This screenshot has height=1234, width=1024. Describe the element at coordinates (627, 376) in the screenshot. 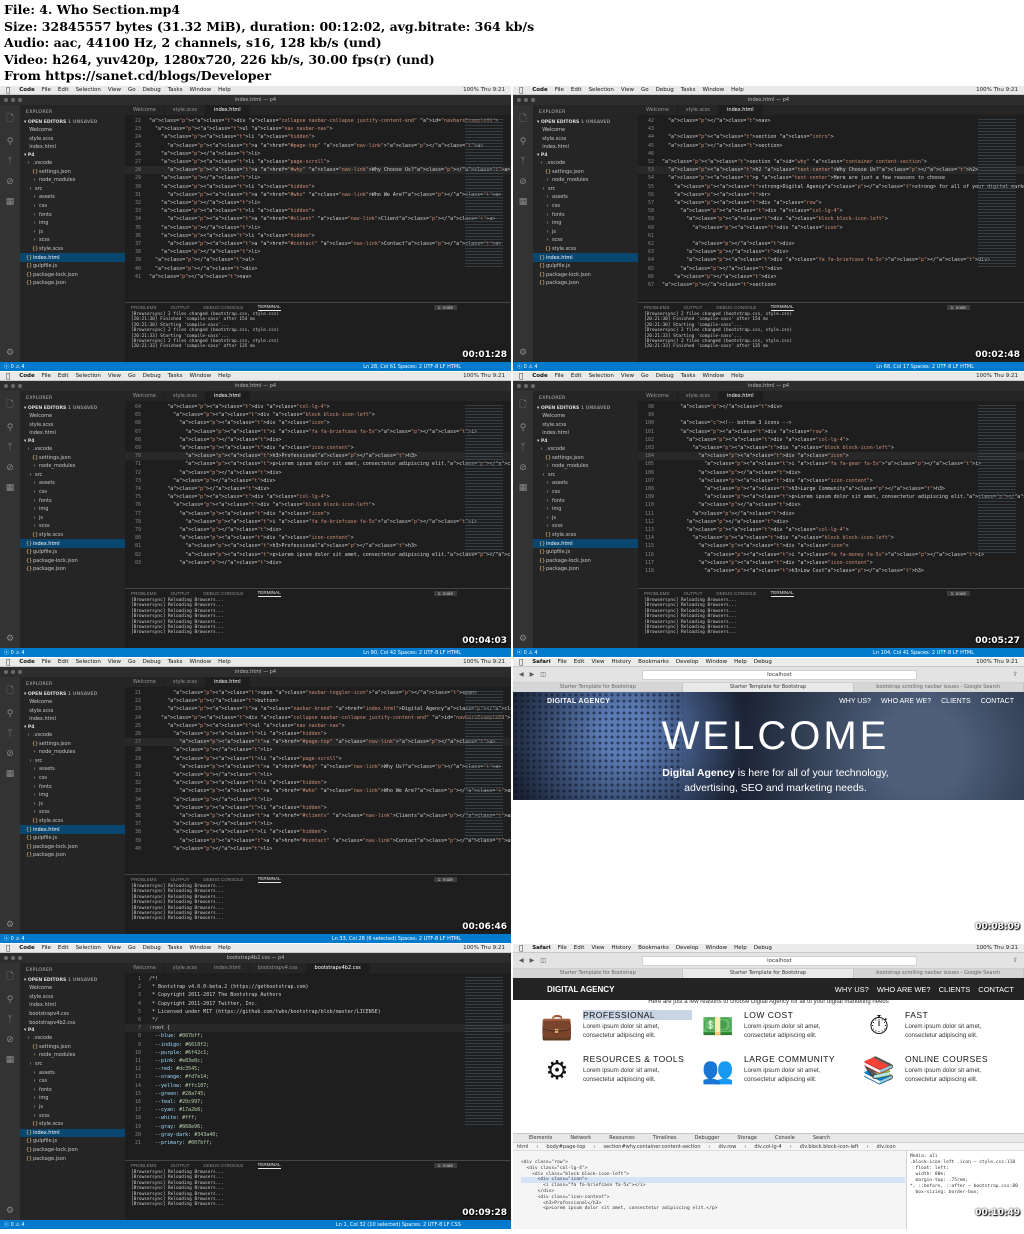

I see `menu-item: View` at that location.